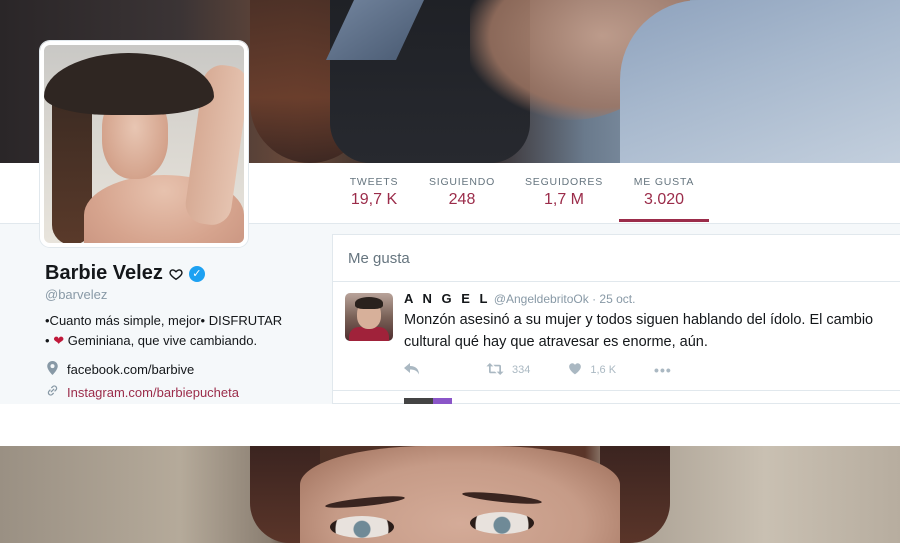  I want to click on profile-name-row: Barbie Velez ✓, so click(125, 273).